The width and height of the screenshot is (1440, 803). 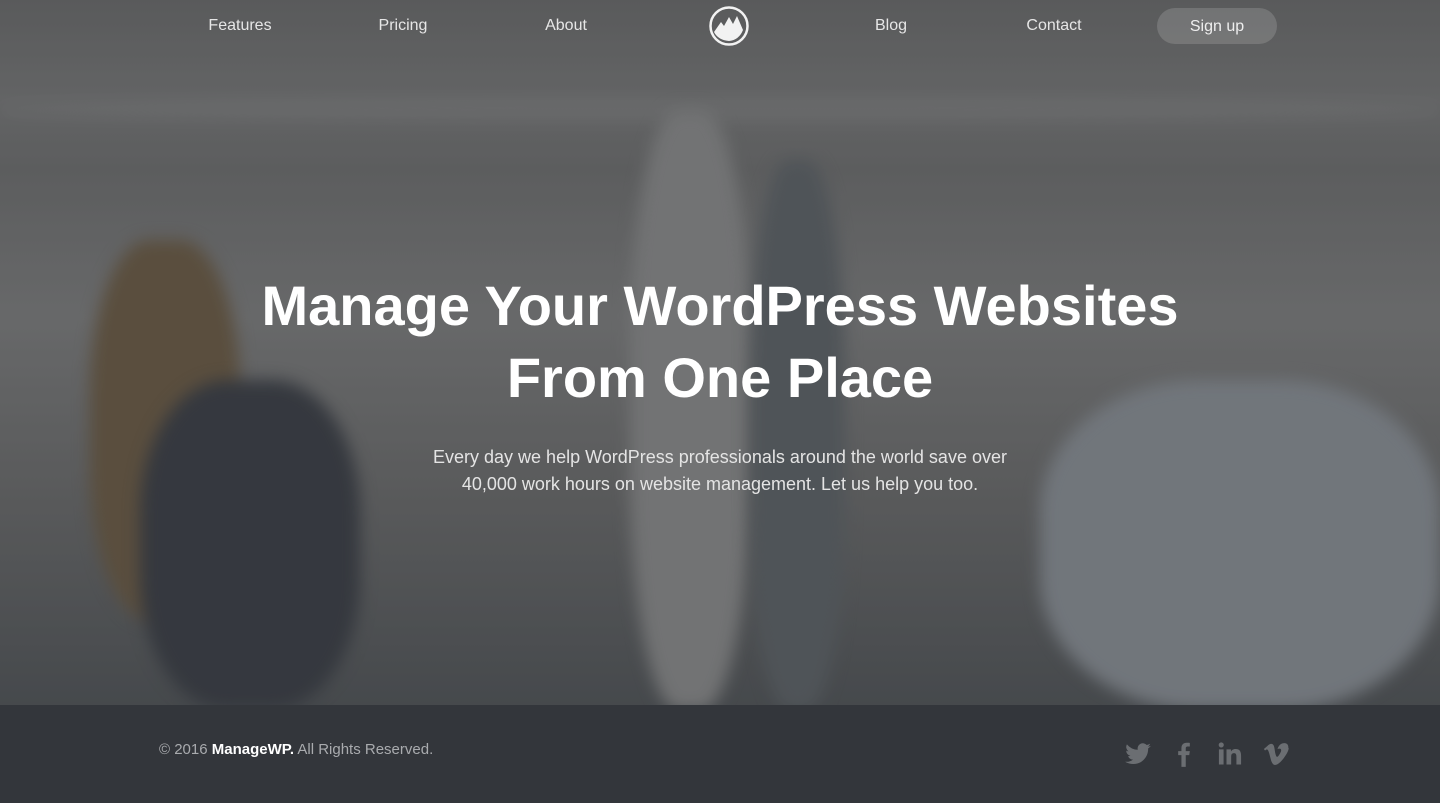 What do you see at coordinates (720, 305) in the screenshot?
I see `hero-title-line1: Manage Your WordPress Websites` at bounding box center [720, 305].